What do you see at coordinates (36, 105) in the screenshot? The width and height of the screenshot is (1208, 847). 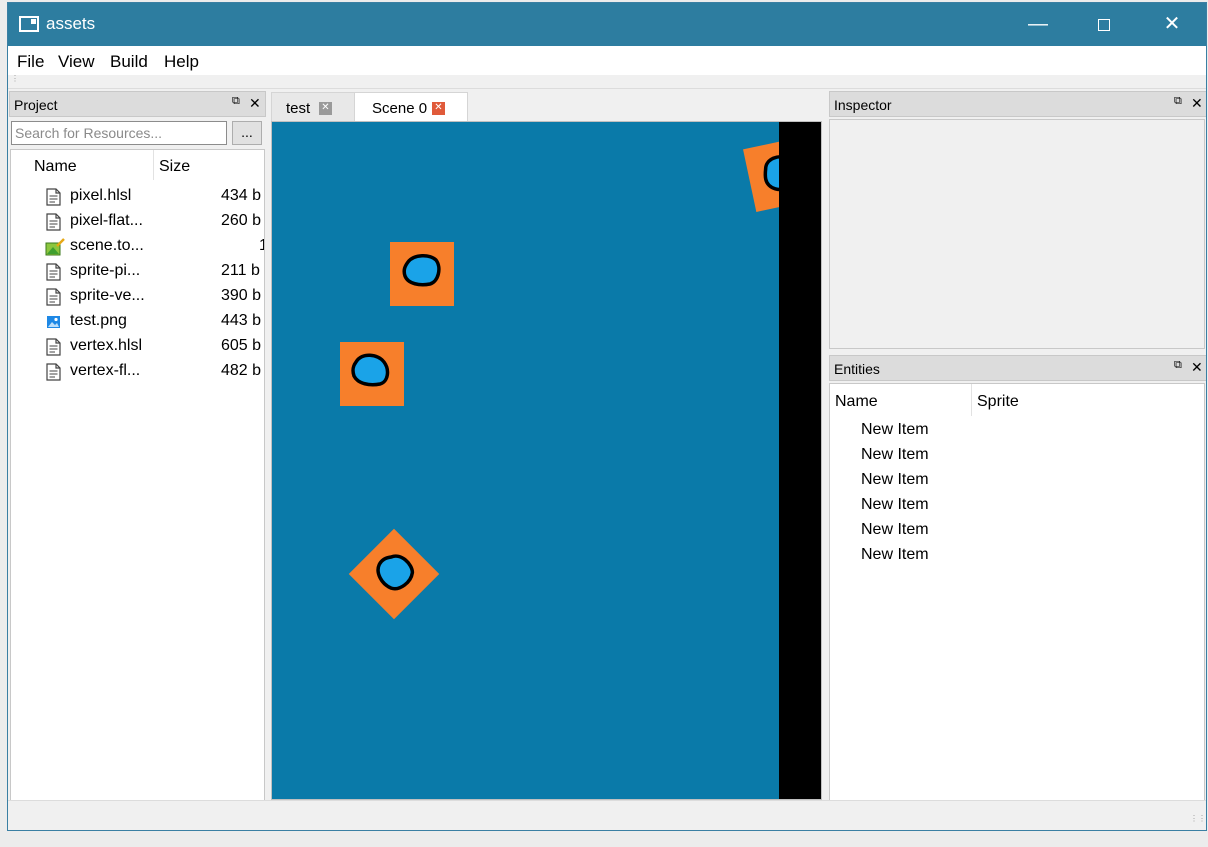 I see `project-panel-title: Project` at bounding box center [36, 105].